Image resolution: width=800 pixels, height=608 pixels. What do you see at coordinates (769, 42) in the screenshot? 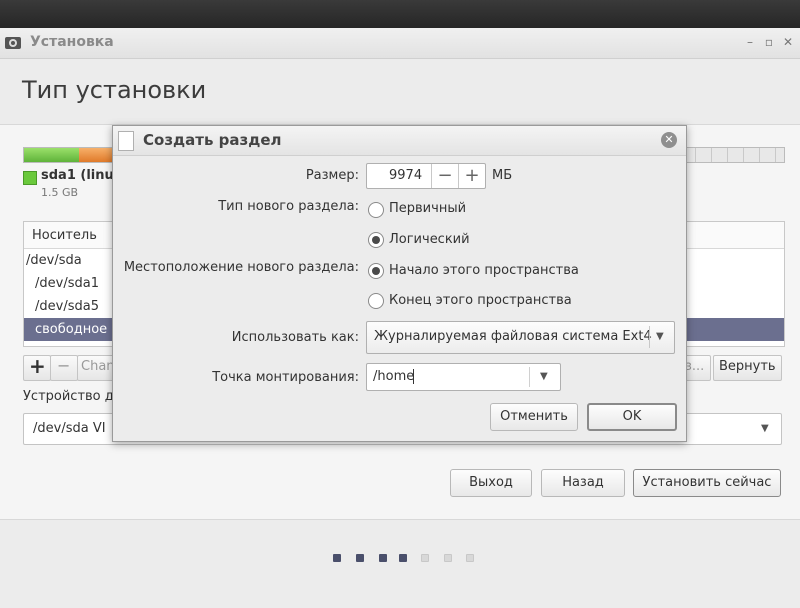
I see `maximize-icon: ▫` at bounding box center [769, 42].